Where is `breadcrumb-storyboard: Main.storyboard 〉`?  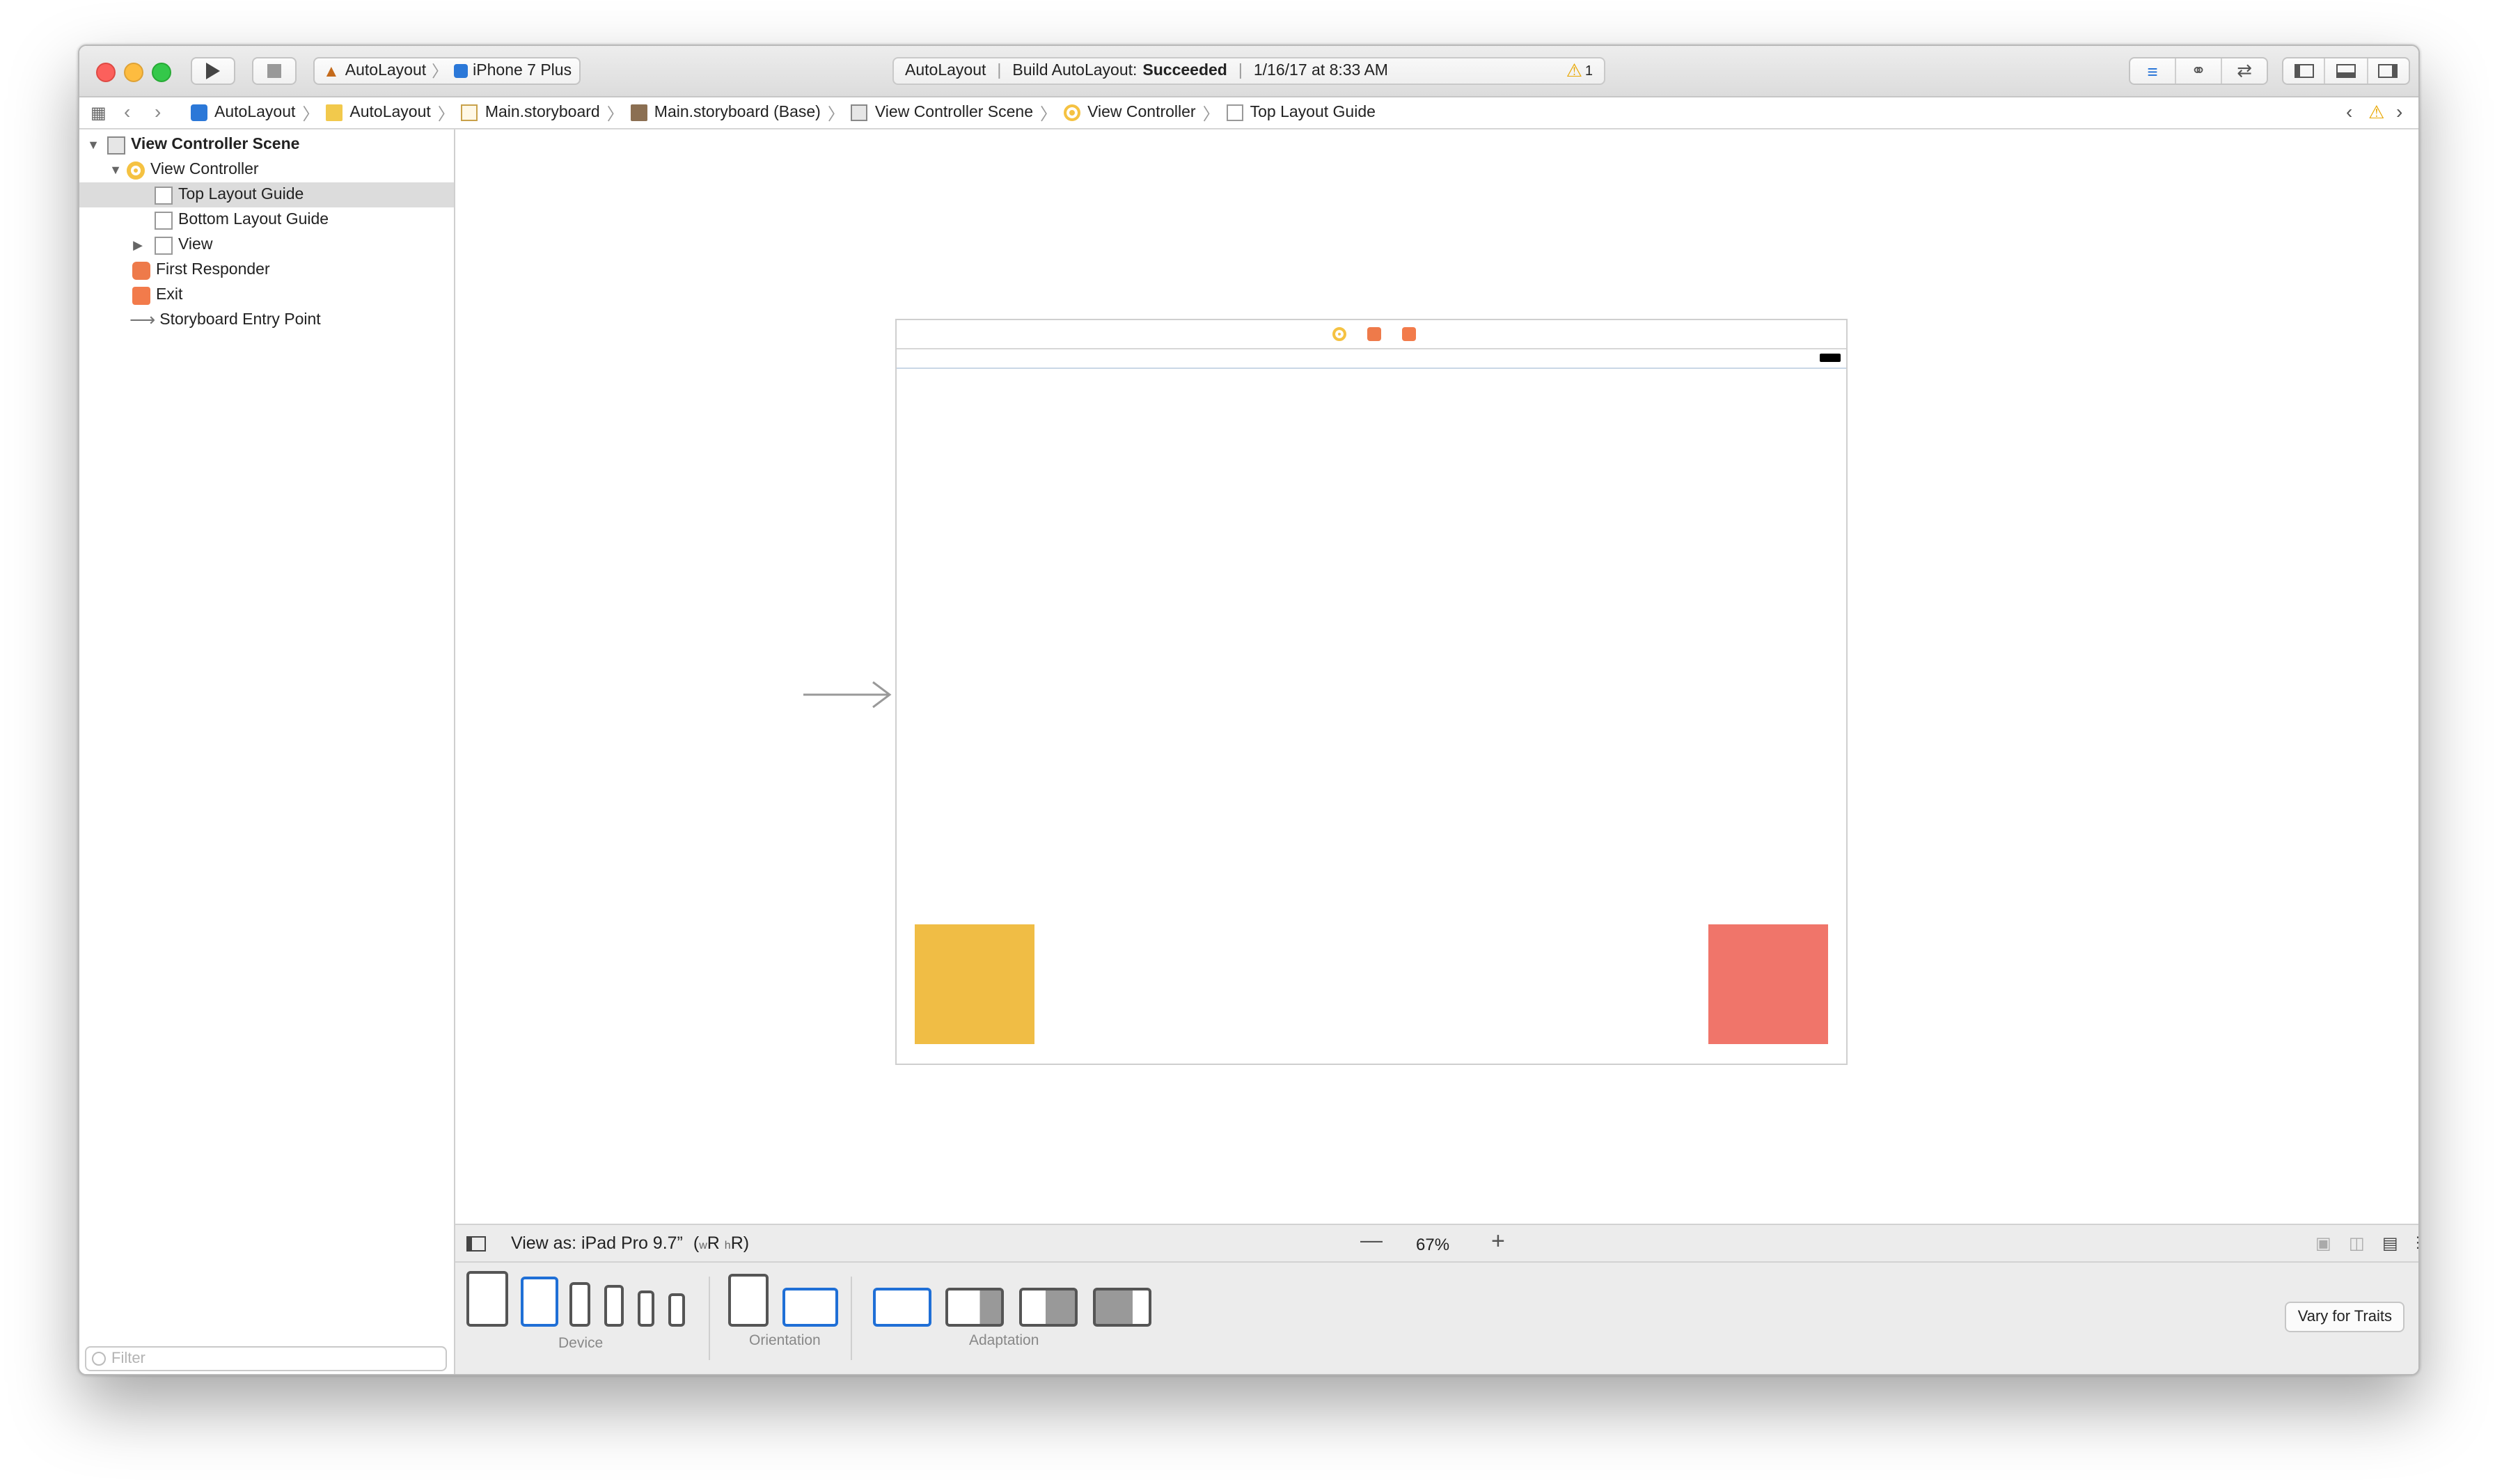
breadcrumb-storyboard: Main.storyboard 〉 is located at coordinates (546, 113).